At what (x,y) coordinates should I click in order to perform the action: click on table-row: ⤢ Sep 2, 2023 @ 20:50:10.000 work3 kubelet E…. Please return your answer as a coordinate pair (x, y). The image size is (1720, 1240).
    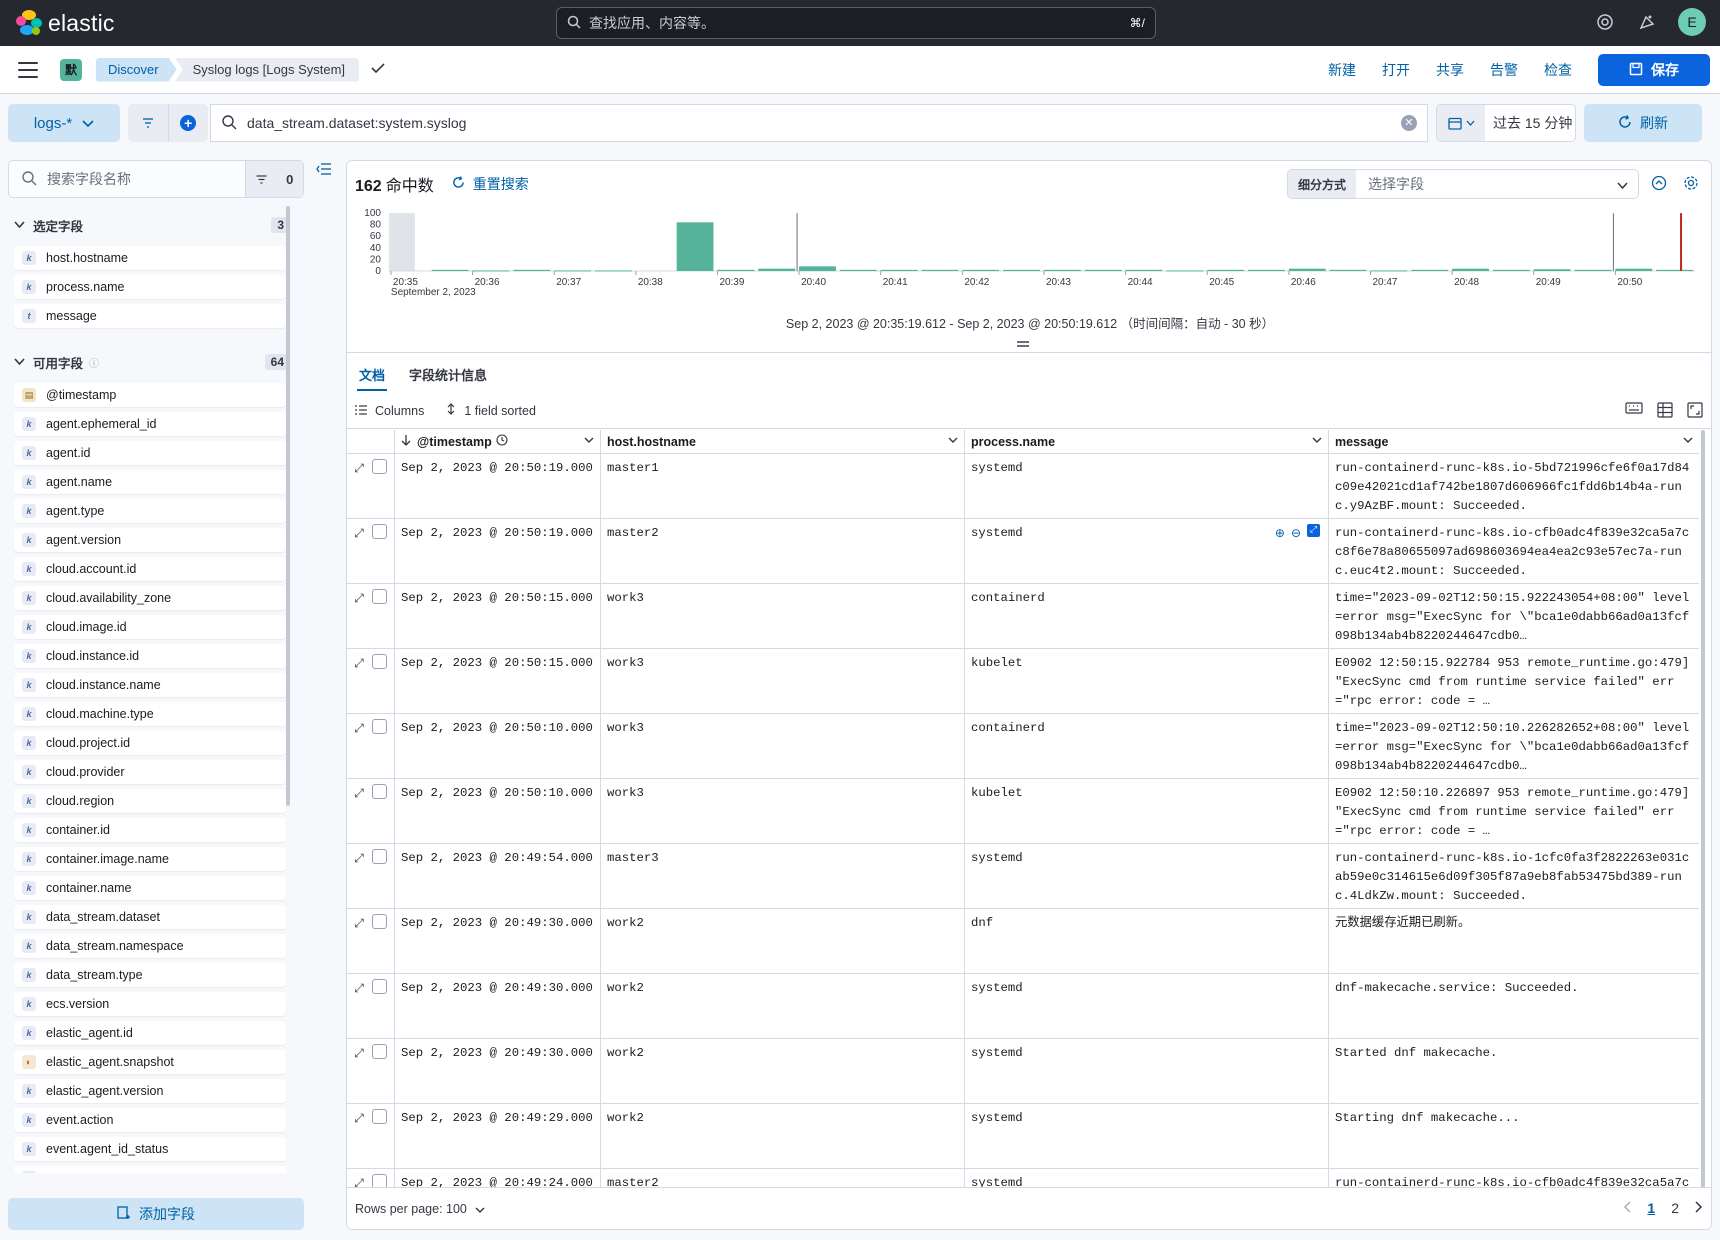
    Looking at the image, I should click on (1023, 811).